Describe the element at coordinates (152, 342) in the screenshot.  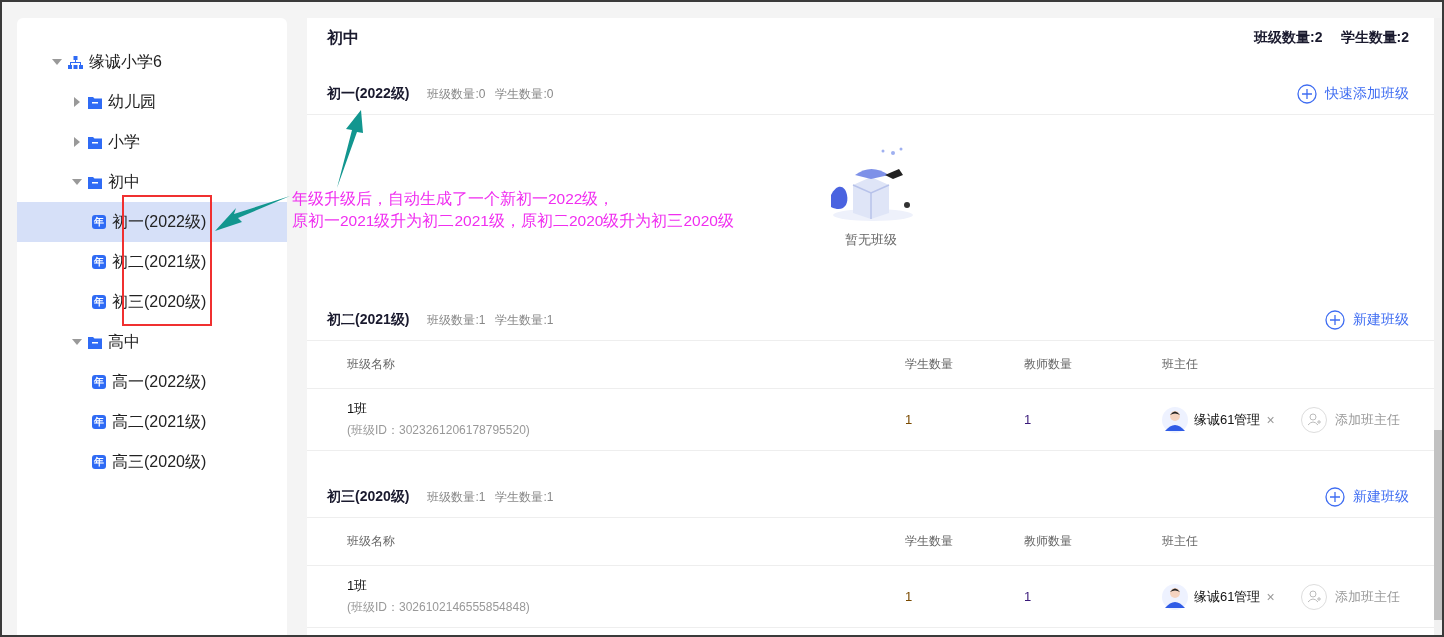
I see `tree-item: 高中` at that location.